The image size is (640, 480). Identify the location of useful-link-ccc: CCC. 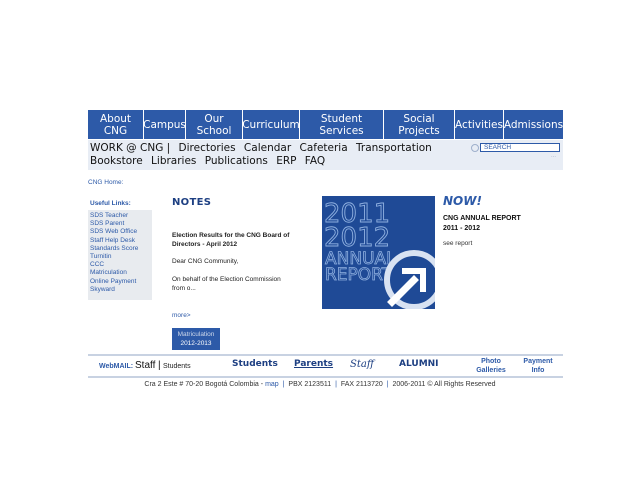
(114, 265).